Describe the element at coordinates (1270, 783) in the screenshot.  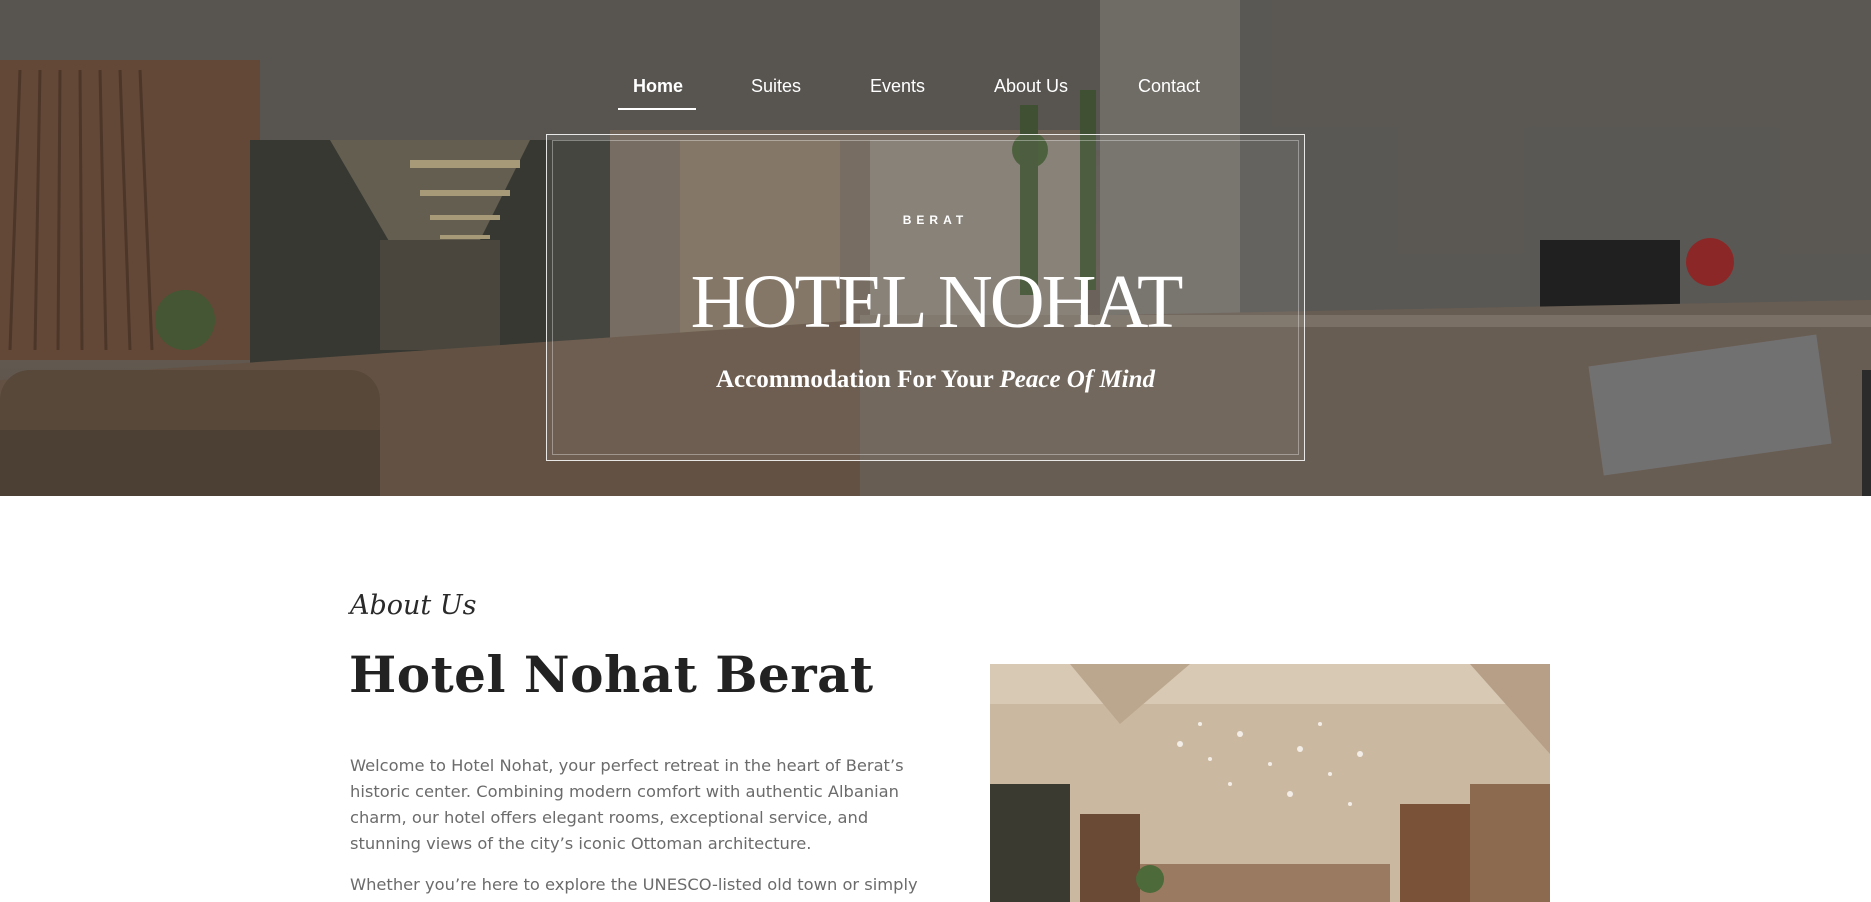
I see `lobby-chandelier-photo` at that location.